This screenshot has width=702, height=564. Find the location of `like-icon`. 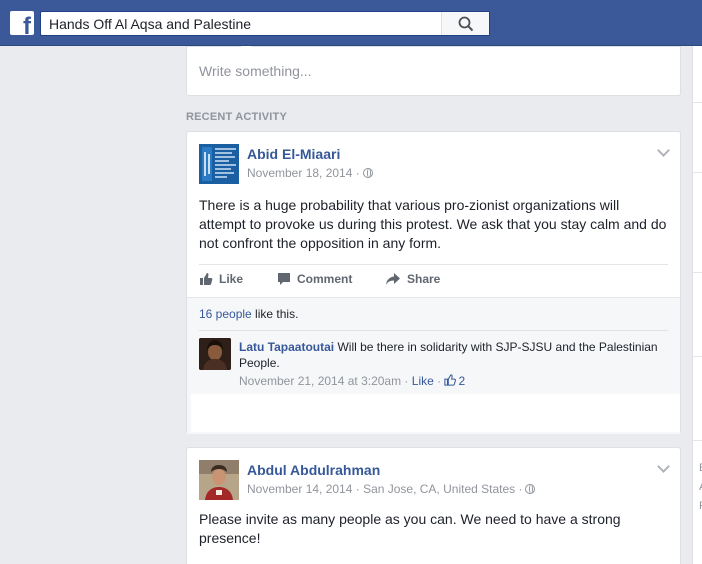

like-icon is located at coordinates (206, 279).